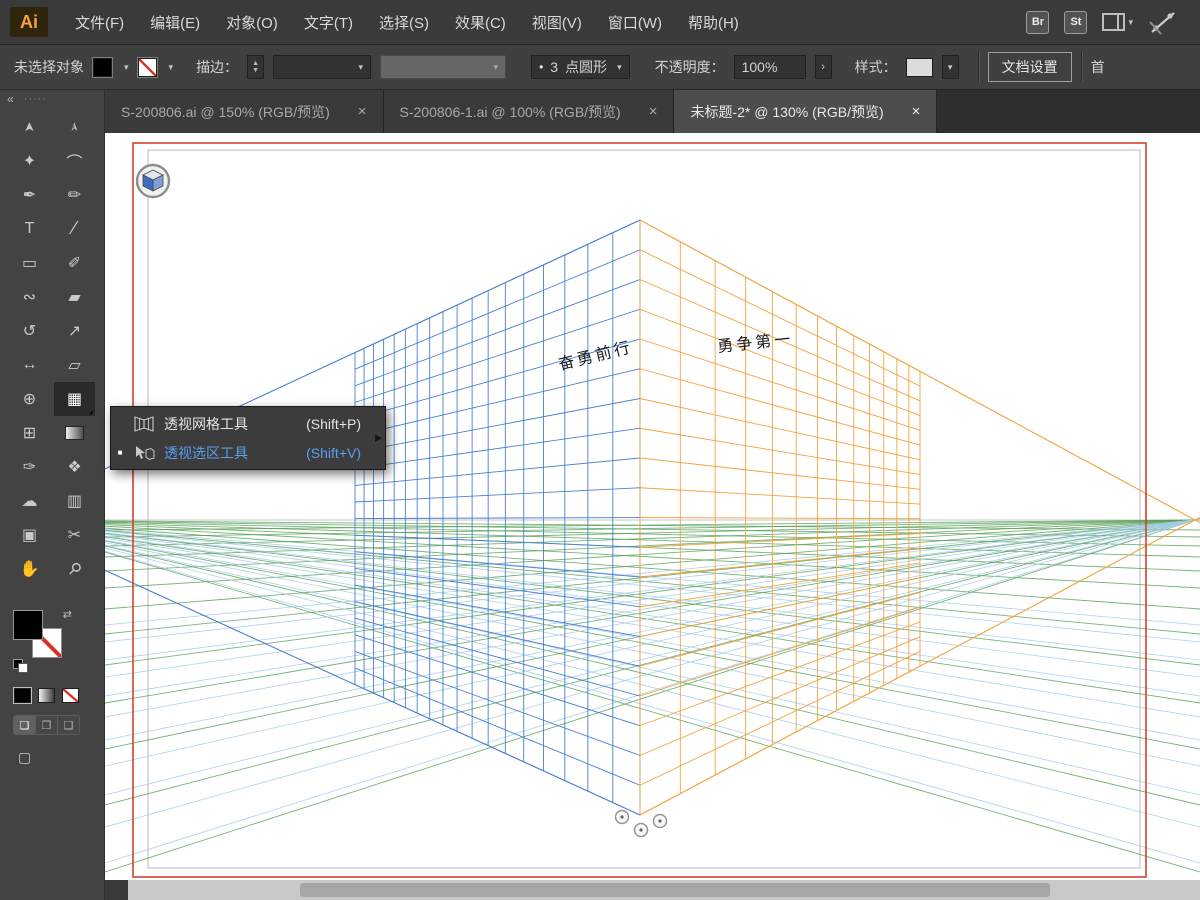 This screenshot has height=900, width=1200. Describe the element at coordinates (244, 111) in the screenshot. I see `document-tab-1: S-200806.ai @ 150% (RGB/预览) ×` at that location.